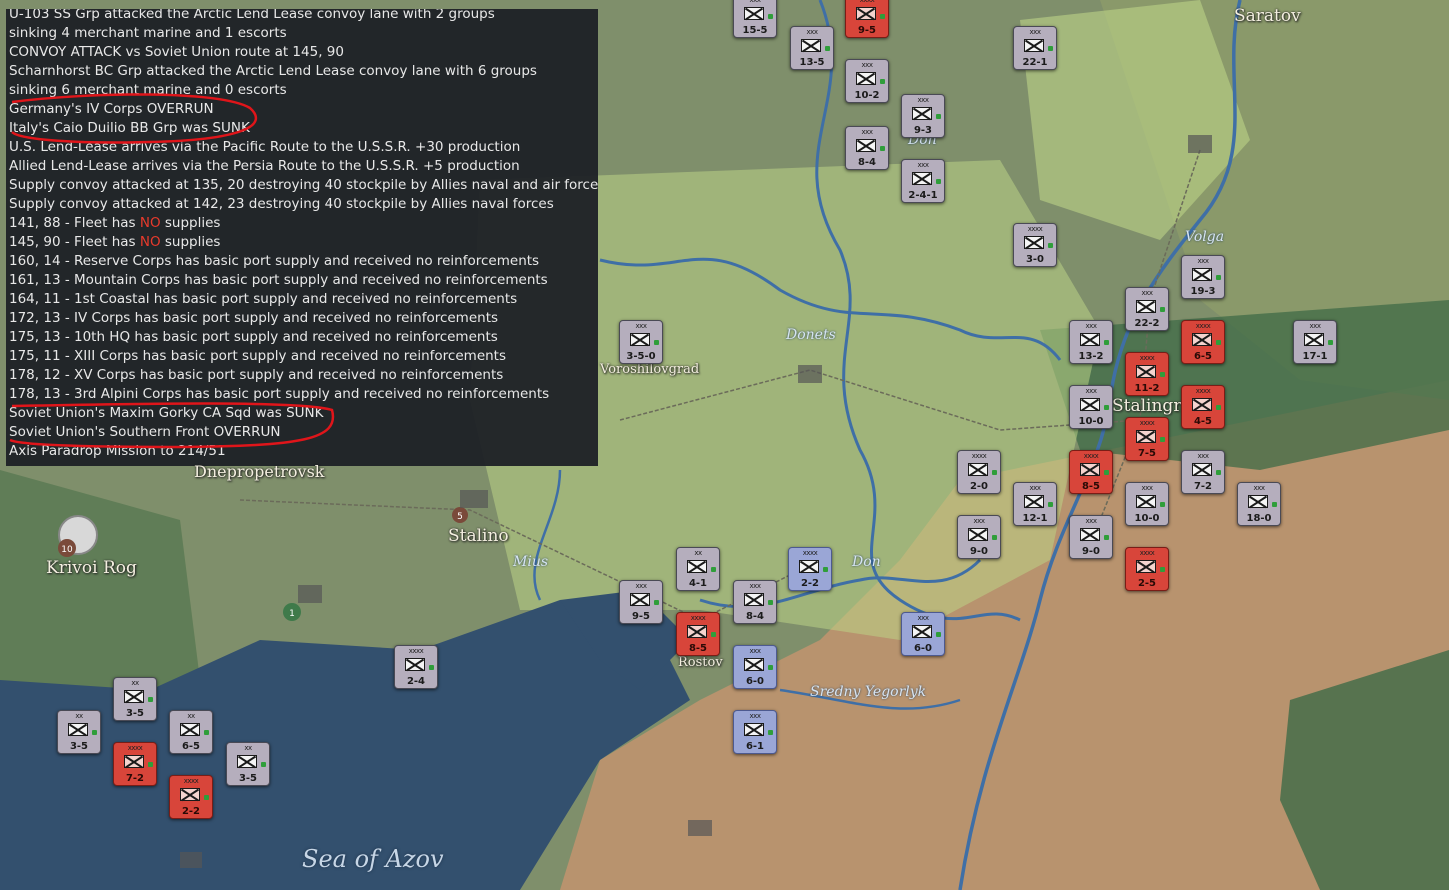  What do you see at coordinates (649, 369) in the screenshot?
I see `city-label-voroshilovgrad: Voroshilovgrad` at bounding box center [649, 369].